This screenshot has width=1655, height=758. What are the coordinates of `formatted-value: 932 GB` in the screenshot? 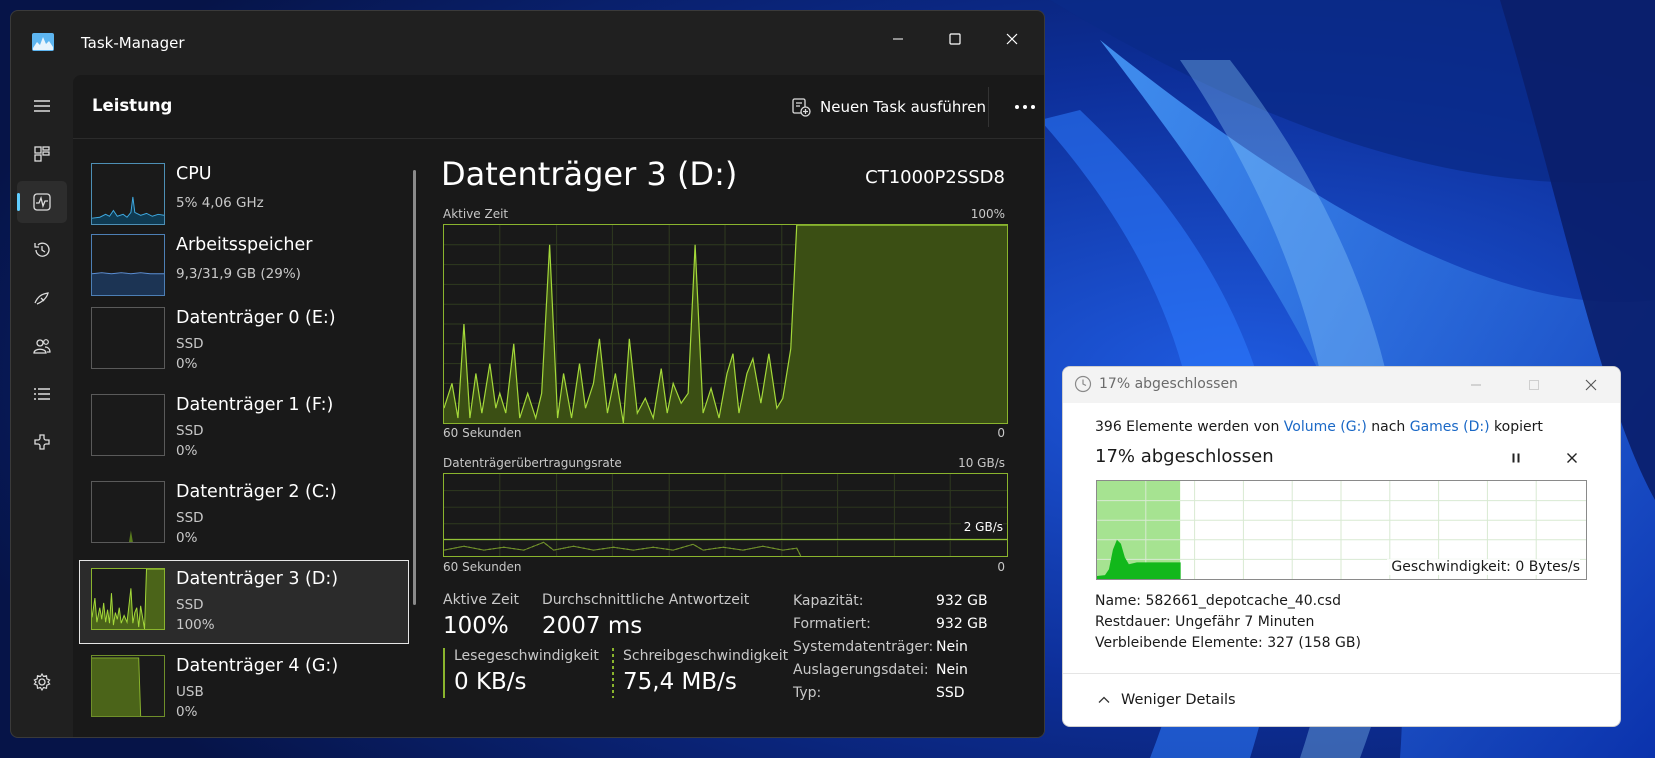 It's located at (962, 624).